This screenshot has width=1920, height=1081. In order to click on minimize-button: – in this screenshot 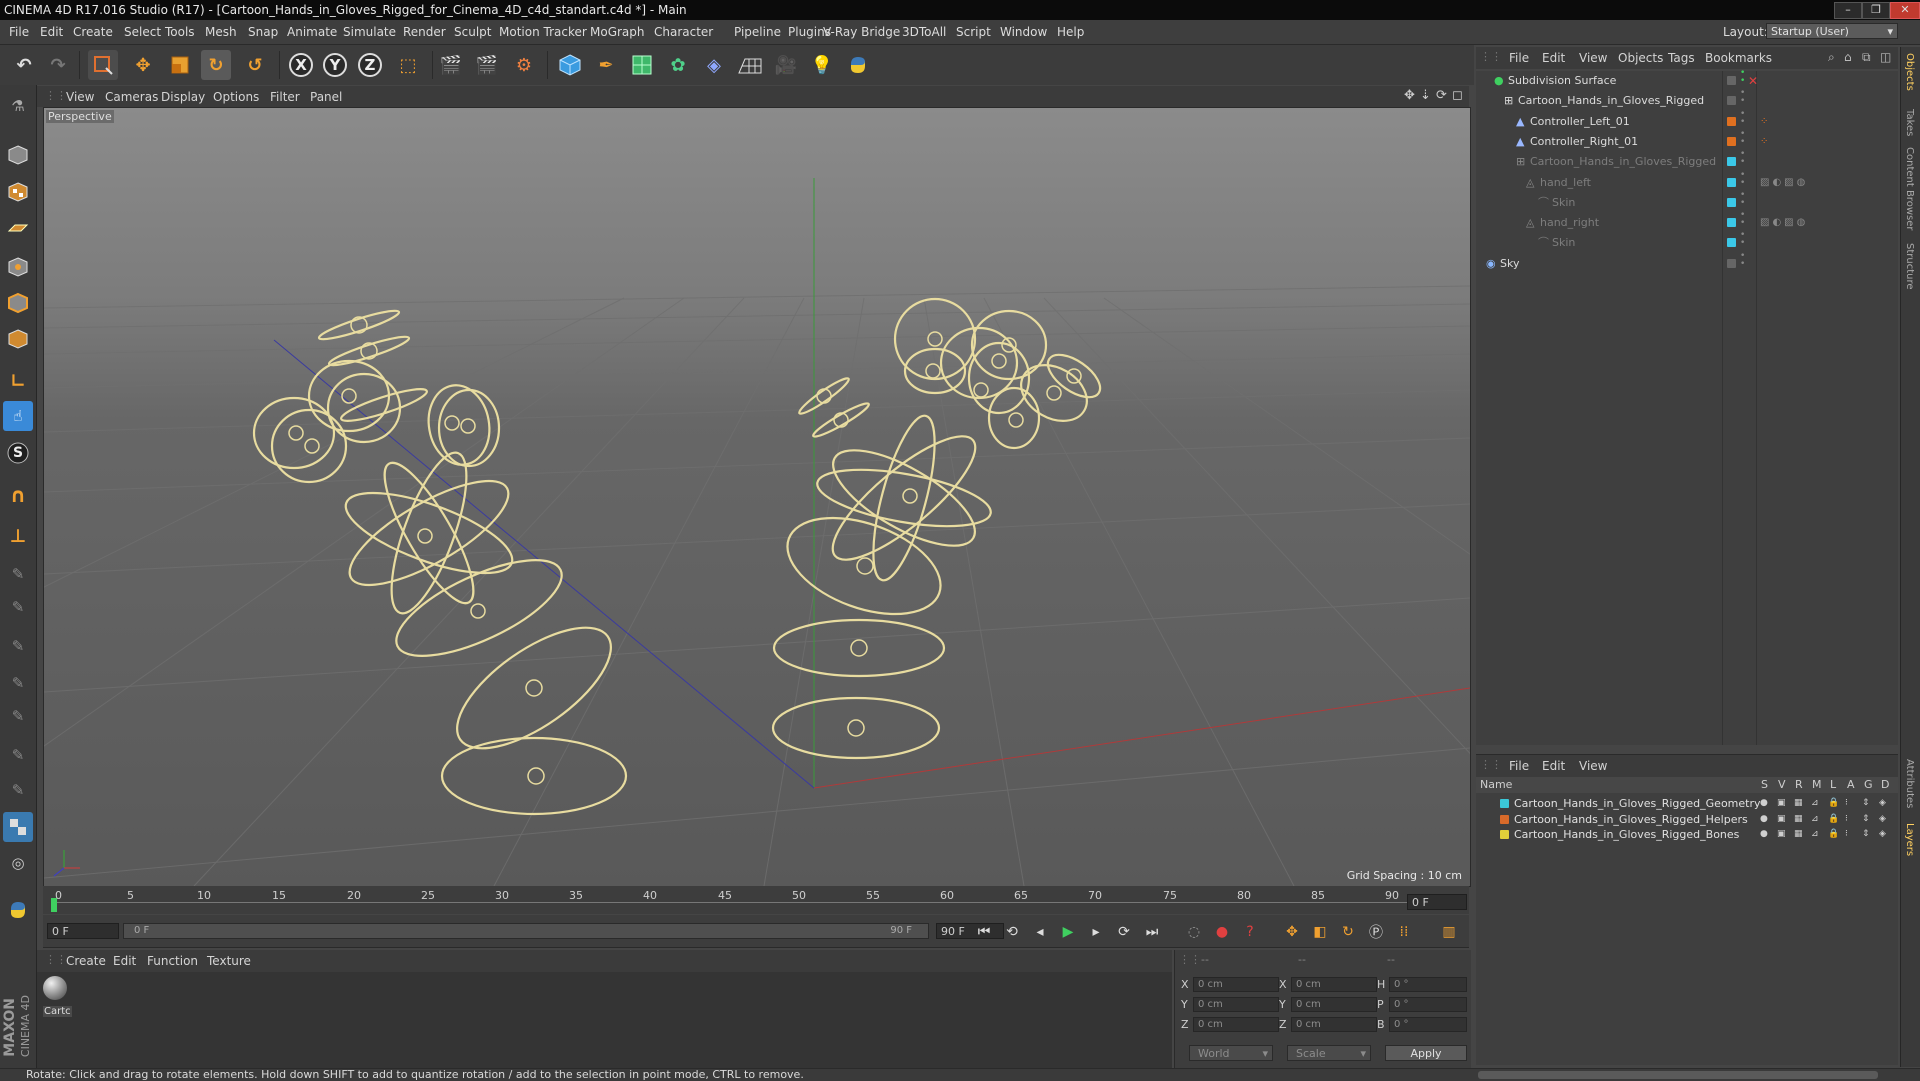, I will do `click(1848, 10)`.